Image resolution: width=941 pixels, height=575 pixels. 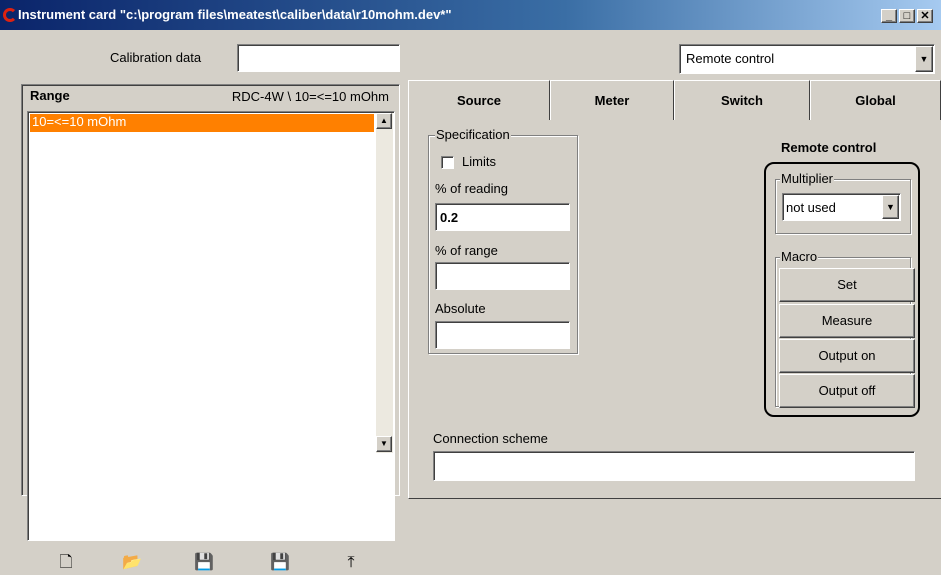 I want to click on tab-source: Source, so click(x=479, y=100).